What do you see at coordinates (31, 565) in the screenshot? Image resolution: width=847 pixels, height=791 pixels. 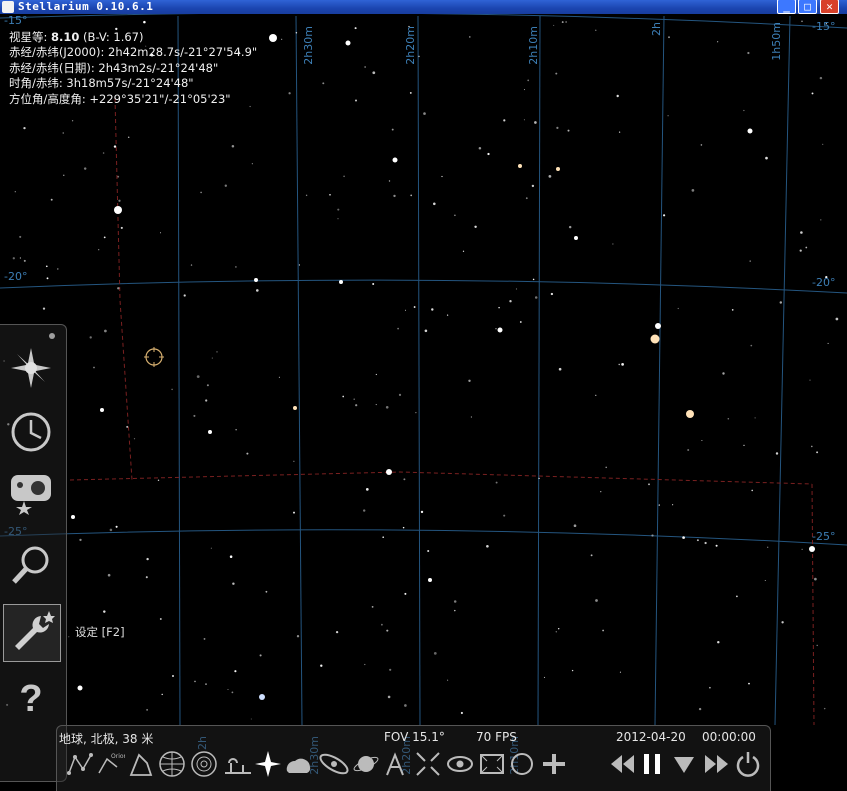 I see `search-button` at bounding box center [31, 565].